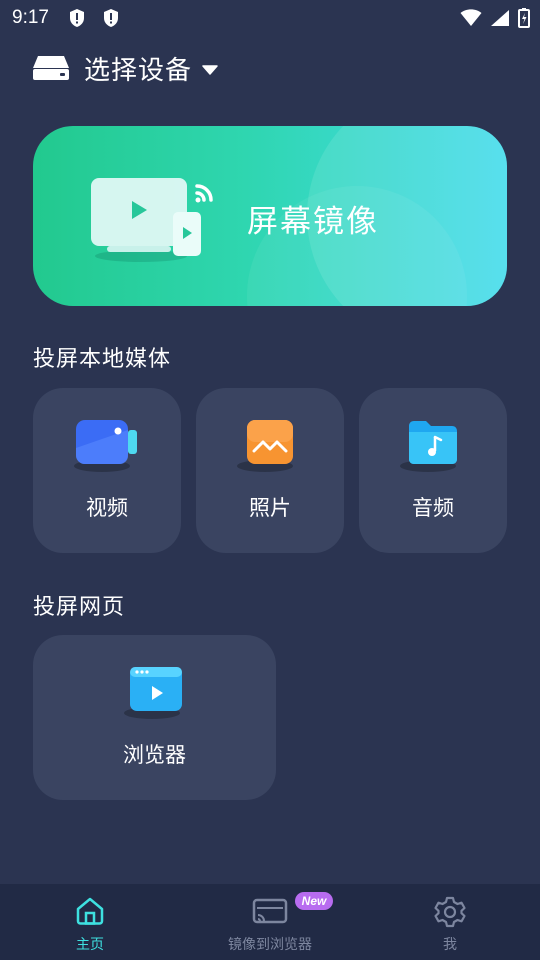 The width and height of the screenshot is (540, 960). Describe the element at coordinates (270, 508) in the screenshot. I see `photo-label: 照片` at that location.